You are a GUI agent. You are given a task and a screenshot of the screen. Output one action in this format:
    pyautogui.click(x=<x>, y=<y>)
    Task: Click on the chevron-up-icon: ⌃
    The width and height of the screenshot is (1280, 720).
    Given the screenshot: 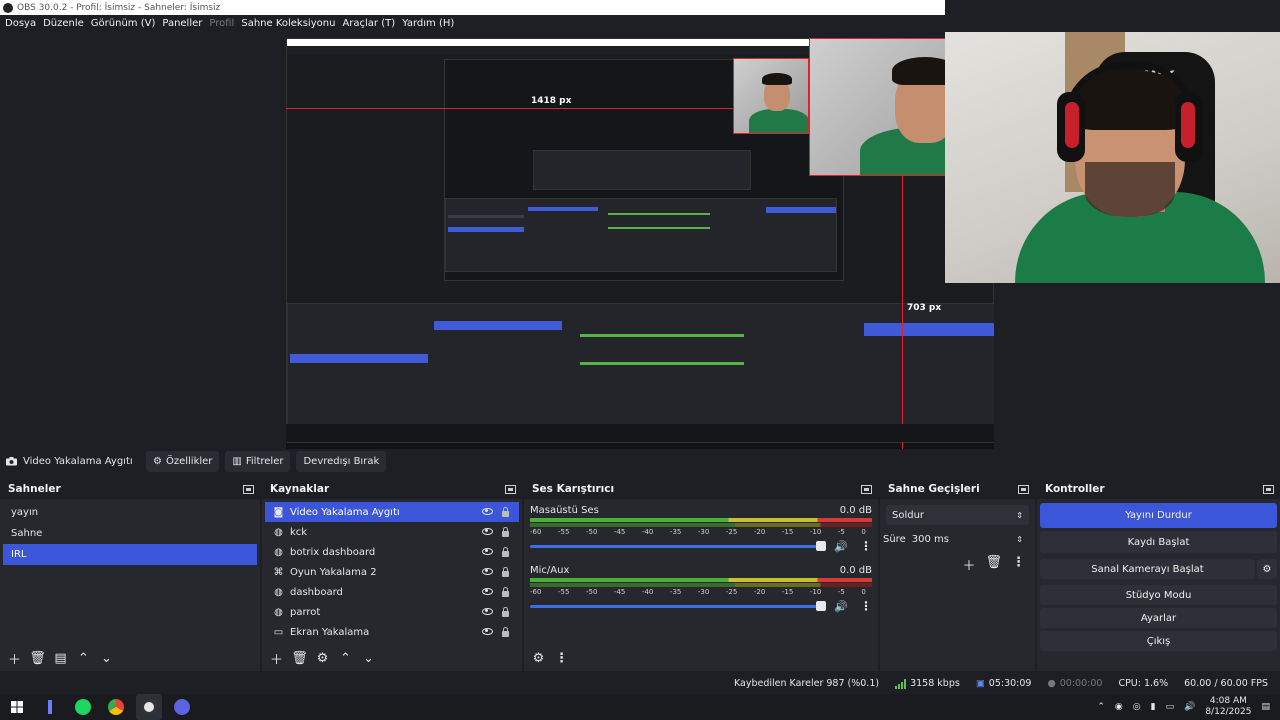 What is the action you would take?
    pyautogui.click(x=1101, y=707)
    